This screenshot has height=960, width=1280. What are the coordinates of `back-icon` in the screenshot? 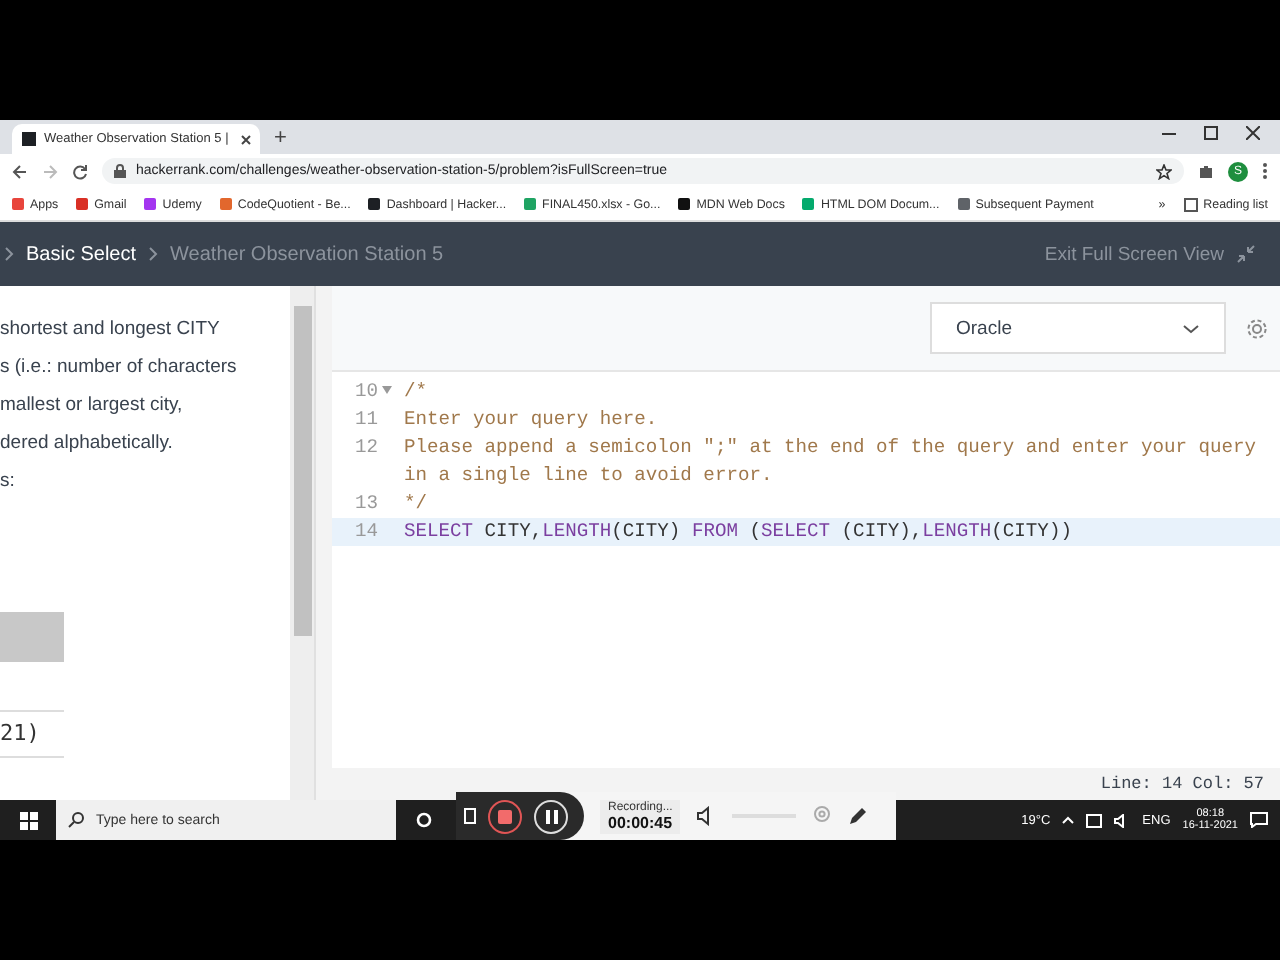 It's located at (20, 171).